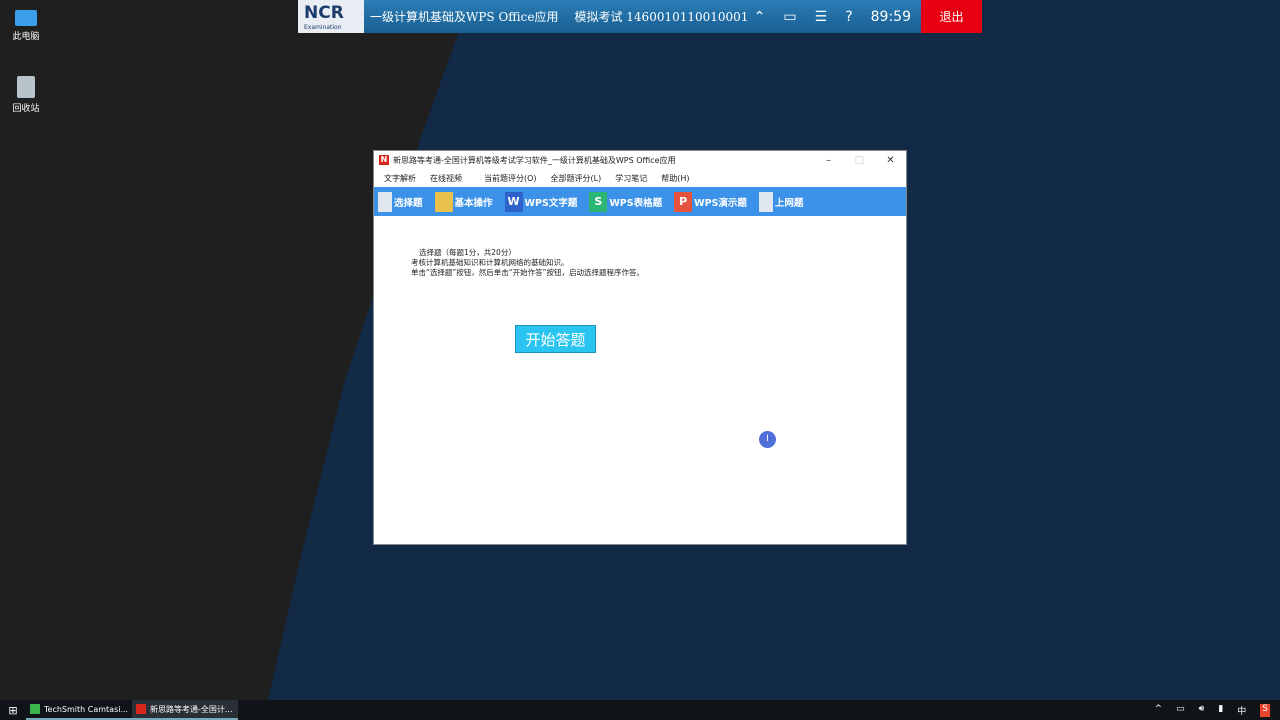 The width and height of the screenshot is (1280, 720). I want to click on desktop-icon-label: 回收站, so click(26, 109).